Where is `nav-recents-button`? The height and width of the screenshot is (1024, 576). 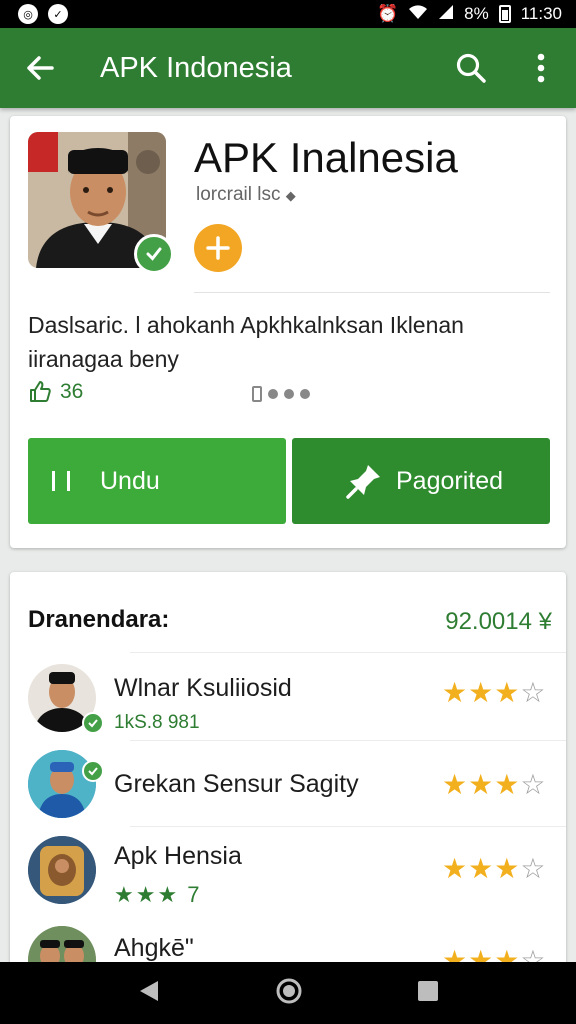 nav-recents-button is located at coordinates (428, 993).